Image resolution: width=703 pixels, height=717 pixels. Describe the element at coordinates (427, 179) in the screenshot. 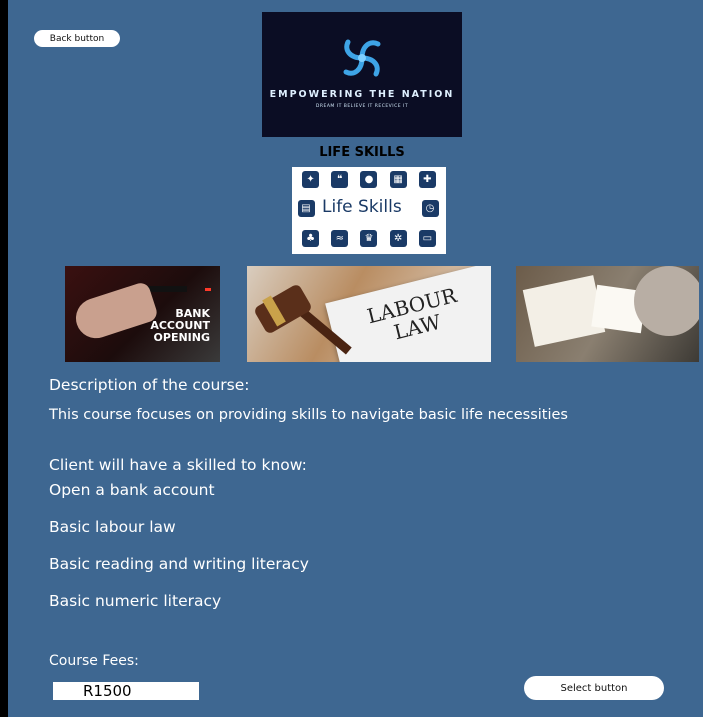

I see `puzzle-icon: ✚` at that location.